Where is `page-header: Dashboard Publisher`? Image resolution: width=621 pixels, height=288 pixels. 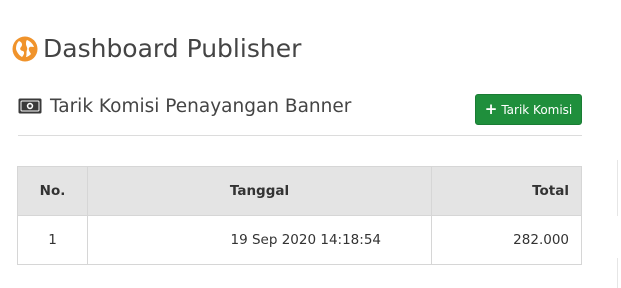 page-header: Dashboard Publisher is located at coordinates (156, 49).